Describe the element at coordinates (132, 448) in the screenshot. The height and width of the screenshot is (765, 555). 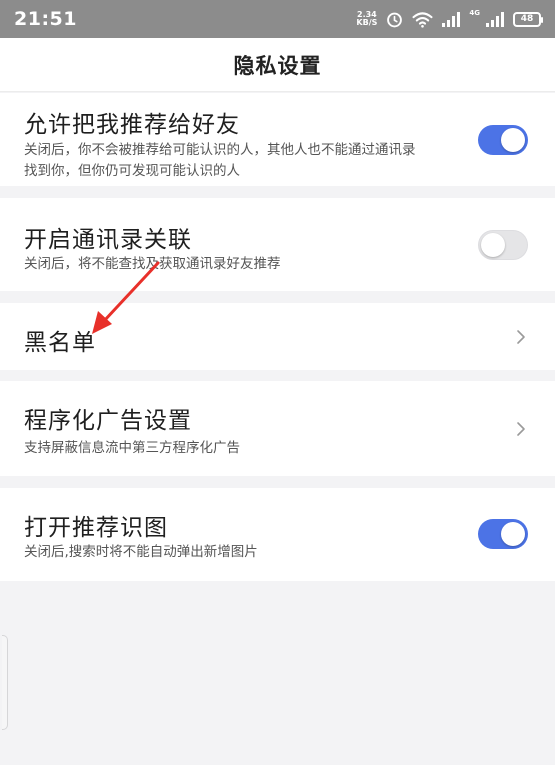
I see `setting-description: 支持屏蔽信息流中第三方程序化广告` at that location.